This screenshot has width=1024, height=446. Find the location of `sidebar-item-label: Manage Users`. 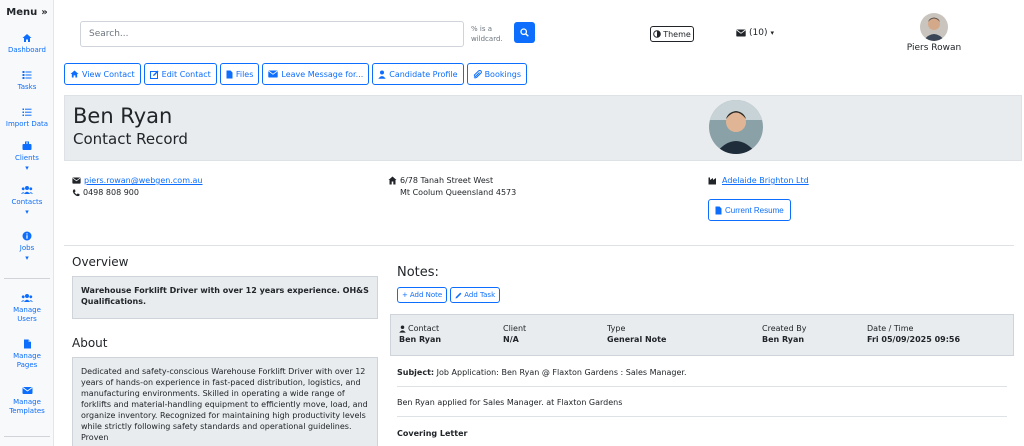

sidebar-item-label: Manage Users is located at coordinates (27, 314).